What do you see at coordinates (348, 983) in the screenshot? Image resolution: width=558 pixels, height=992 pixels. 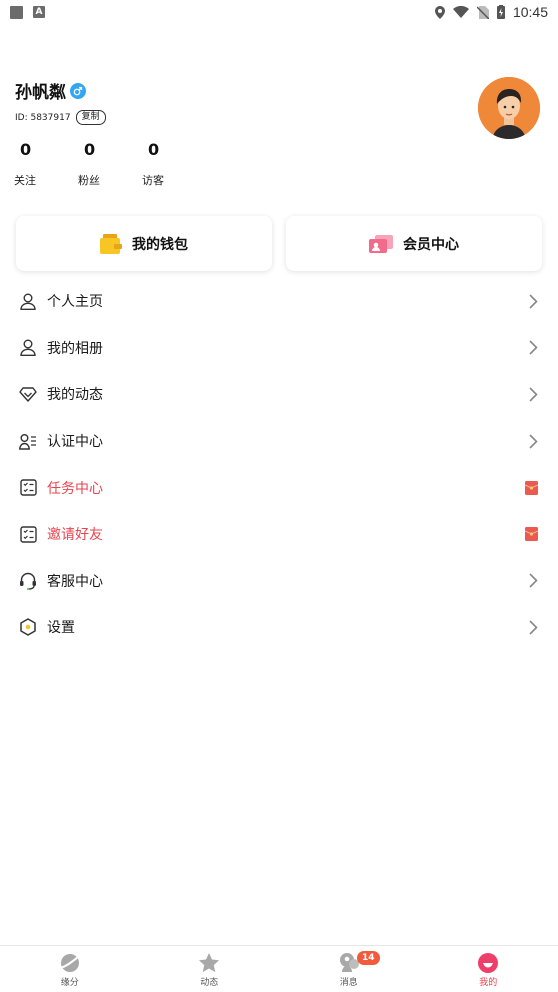 I see `nav-label: 消息` at bounding box center [348, 983].